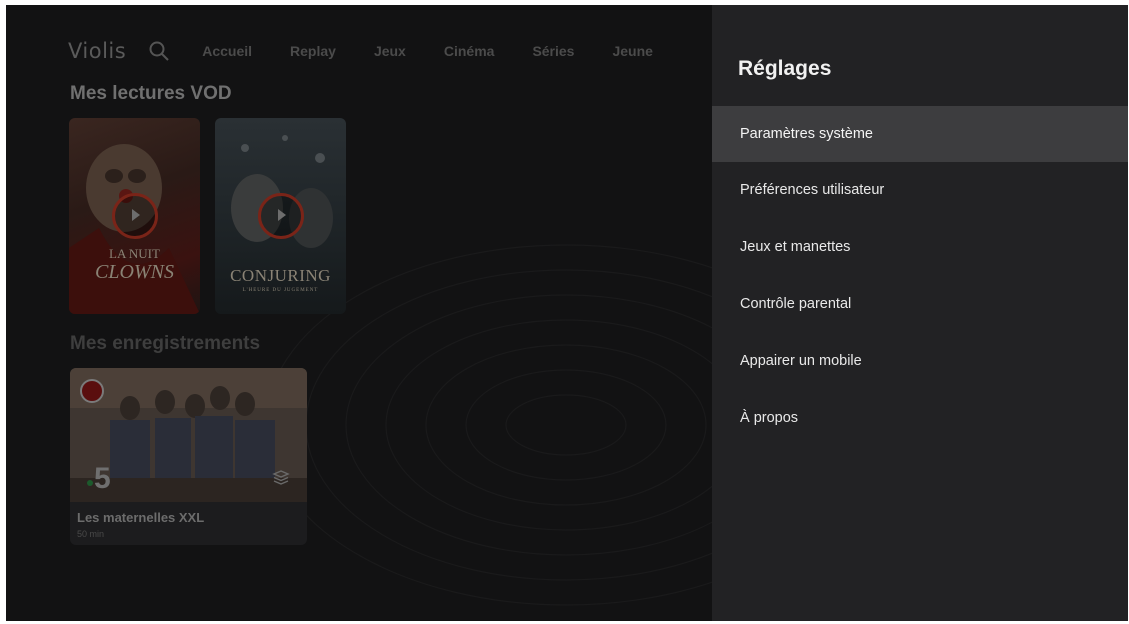  I want to click on vod-poster-conjuring: CONJURING L'HEURE DU JUGEMENT, so click(280, 216).